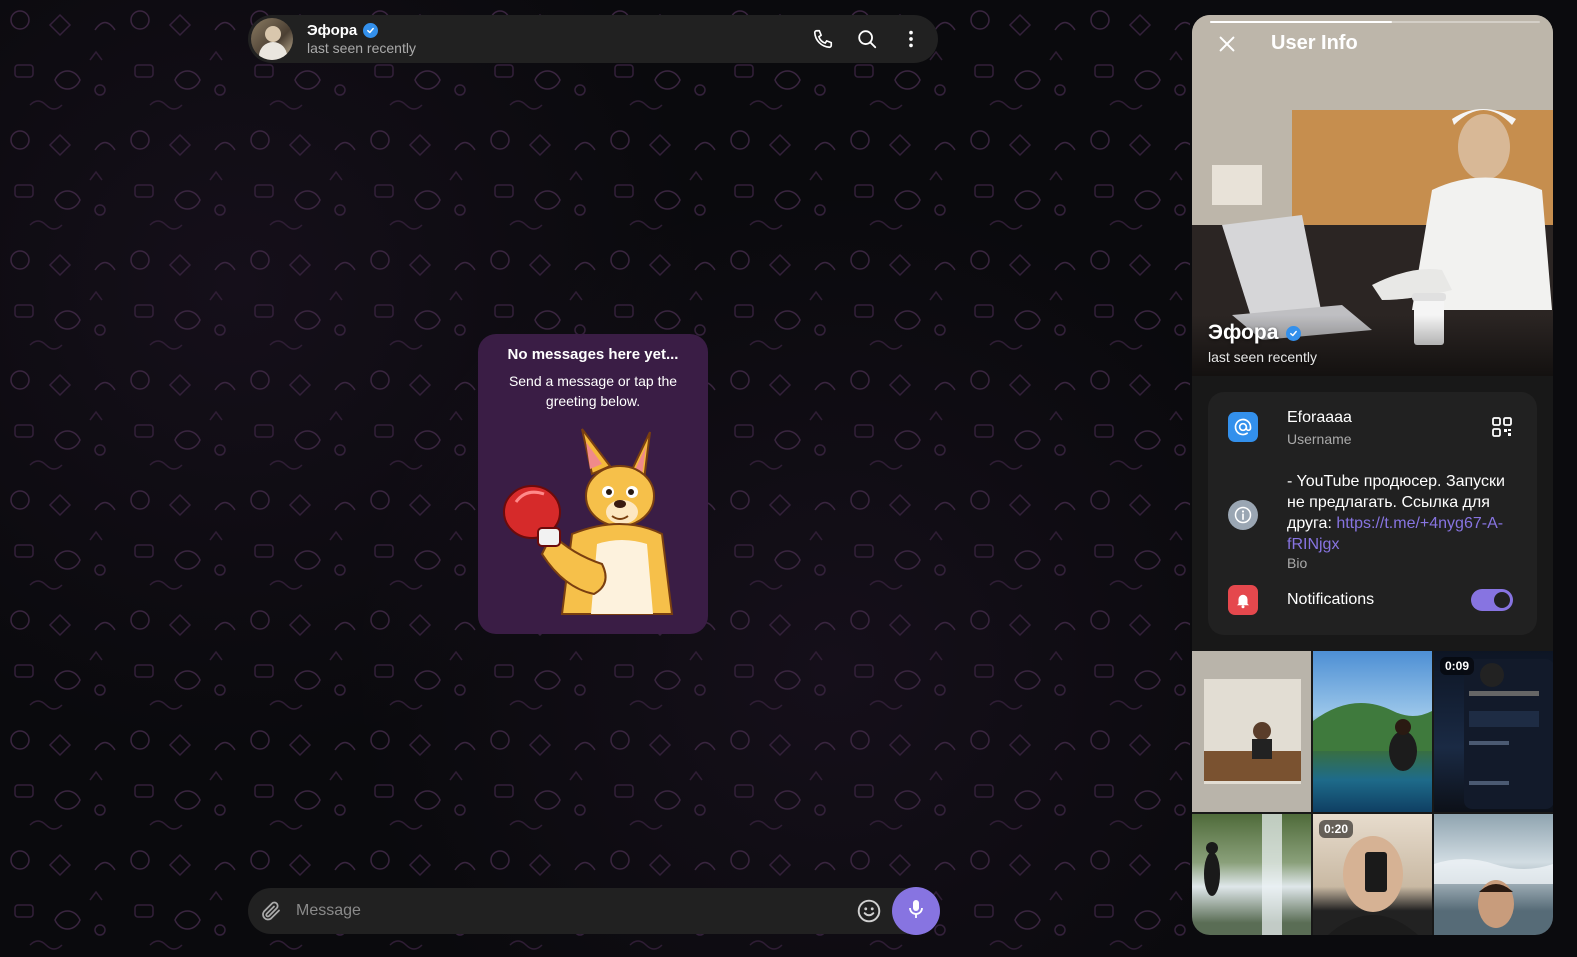 The height and width of the screenshot is (957, 1577). What do you see at coordinates (1502, 600) in the screenshot?
I see `toggle-knob` at bounding box center [1502, 600].